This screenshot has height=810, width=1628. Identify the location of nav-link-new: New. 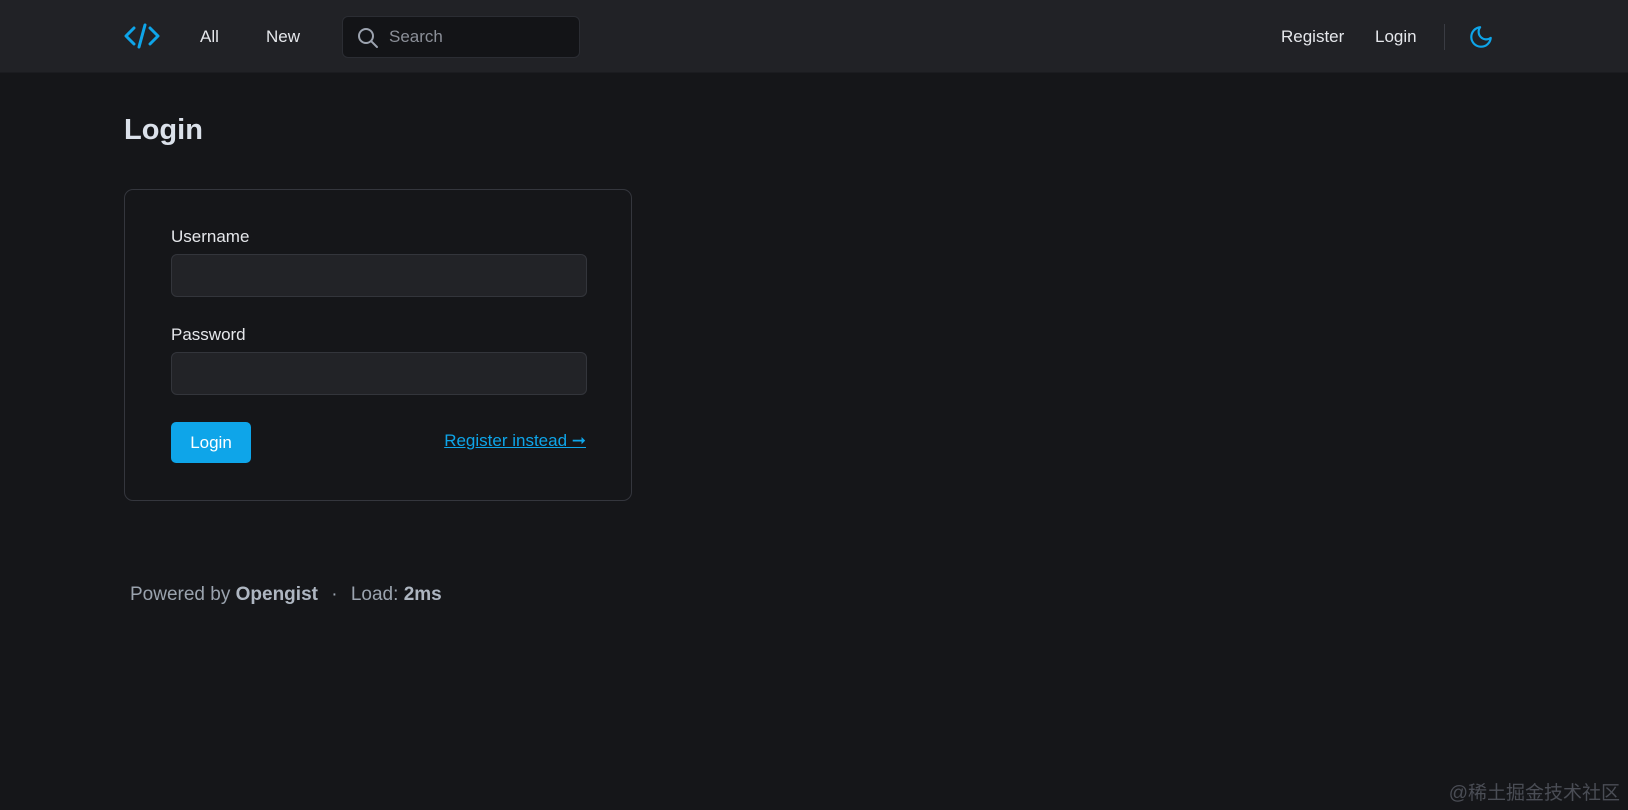
(283, 36).